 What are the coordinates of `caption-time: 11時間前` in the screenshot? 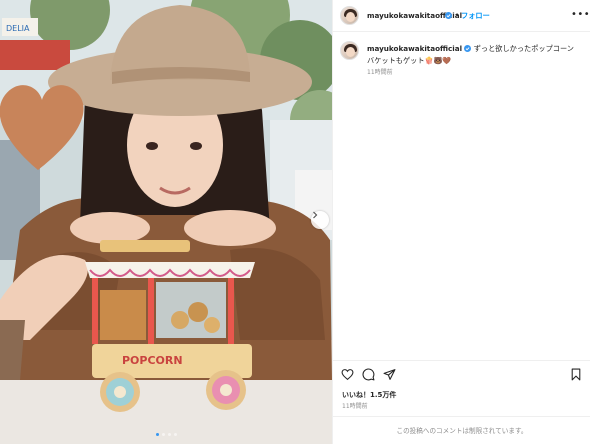 It's located at (380, 72).